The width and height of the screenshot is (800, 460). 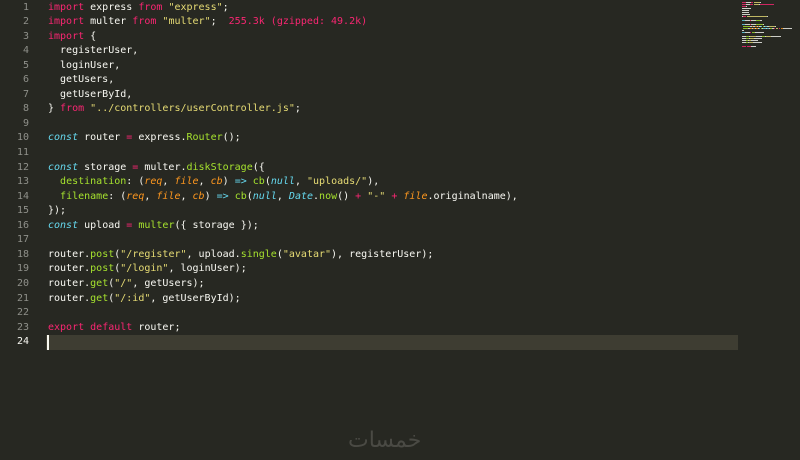 I want to click on code-token: "/login", so click(x=144, y=269).